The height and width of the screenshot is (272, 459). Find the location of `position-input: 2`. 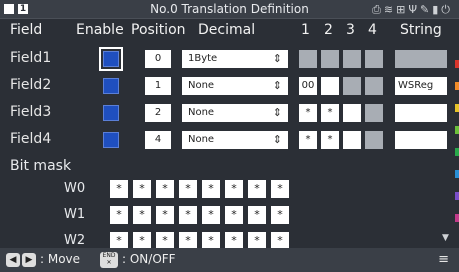

position-input: 2 is located at coordinates (158, 113).